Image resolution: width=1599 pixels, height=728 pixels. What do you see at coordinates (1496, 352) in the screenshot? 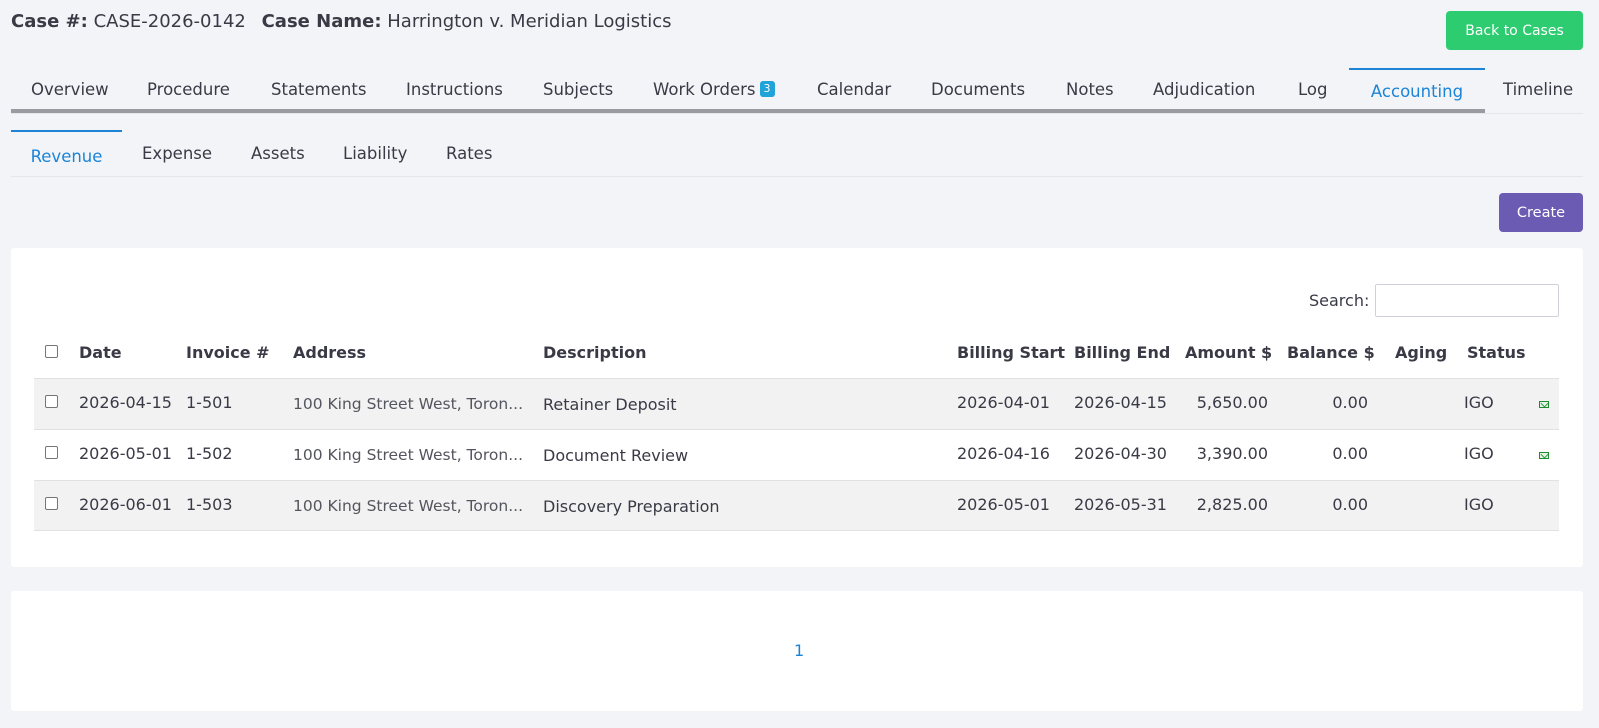
I see `col-header-status: Status` at bounding box center [1496, 352].